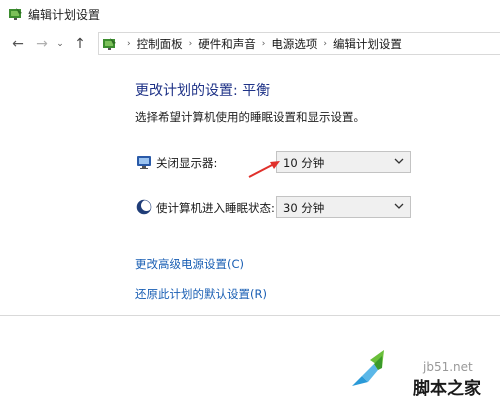 This screenshot has height=400, width=500. What do you see at coordinates (264, 169) in the screenshot?
I see `annotation-arrow-icon` at bounding box center [264, 169].